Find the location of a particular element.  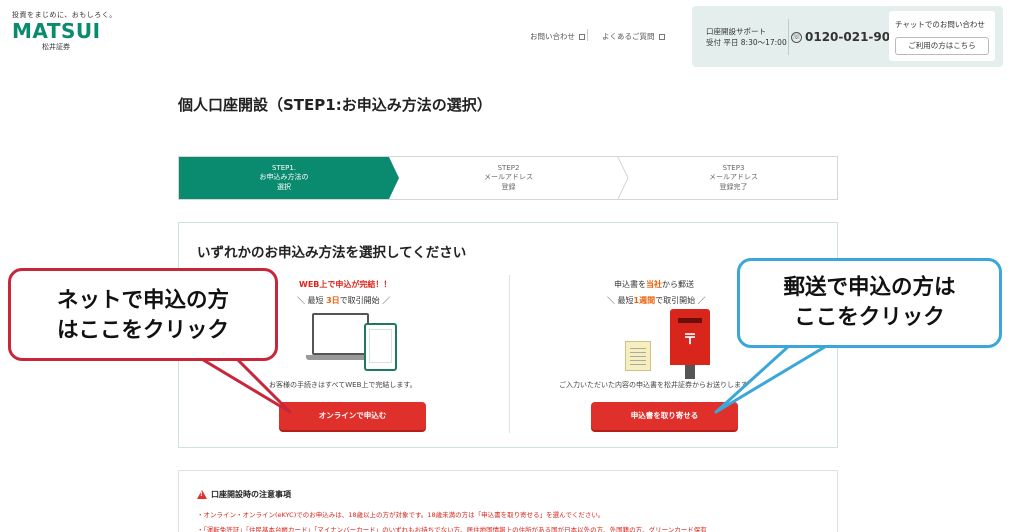

step-3: STEP3 メールアドレス 登録完了 is located at coordinates (733, 178).